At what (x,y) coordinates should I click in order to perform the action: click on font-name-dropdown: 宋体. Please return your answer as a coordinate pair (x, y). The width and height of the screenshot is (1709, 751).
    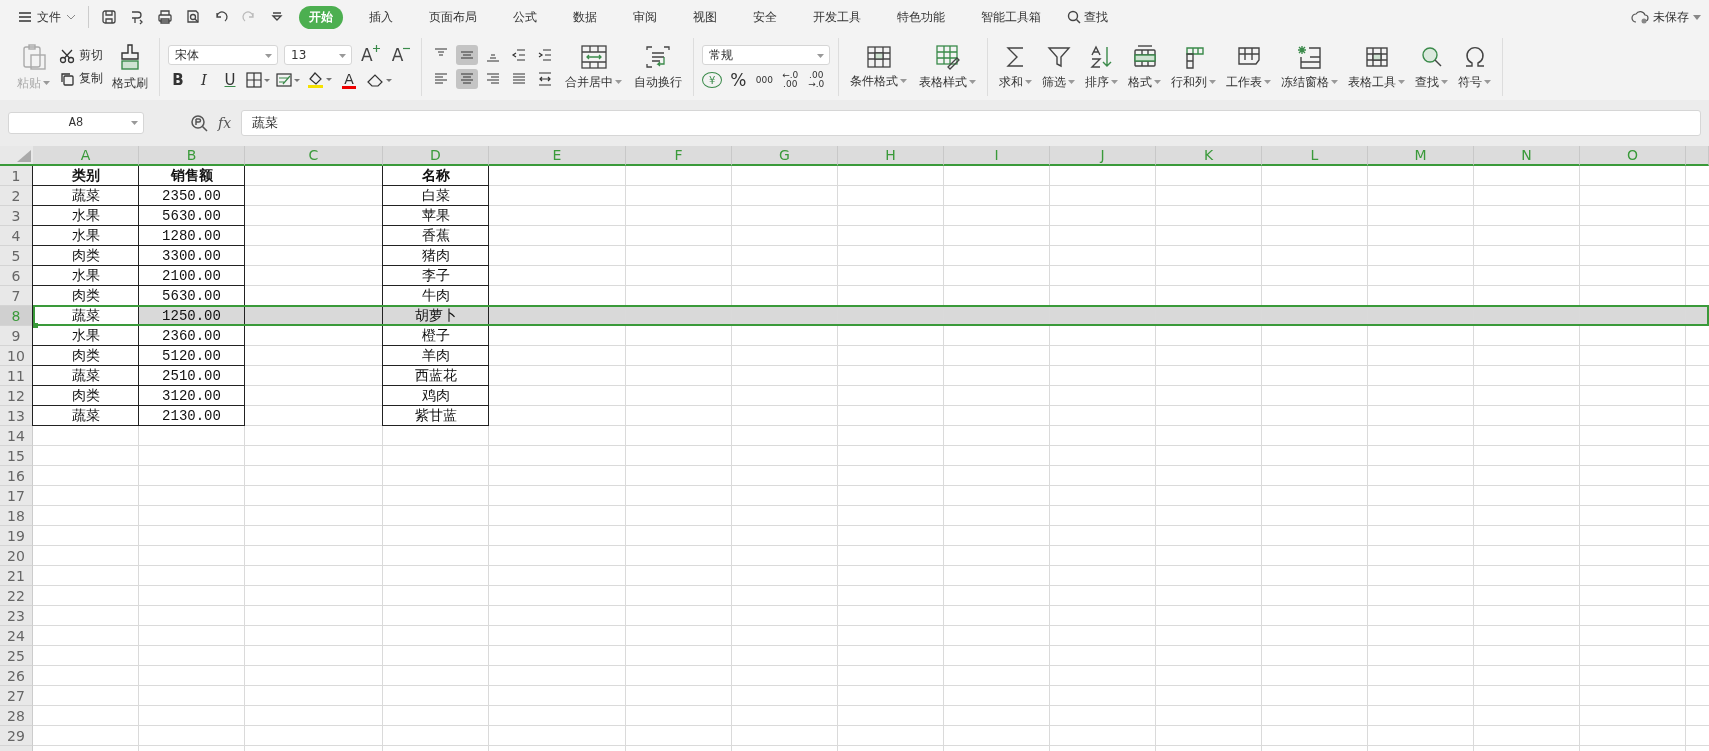
    Looking at the image, I should click on (223, 55).